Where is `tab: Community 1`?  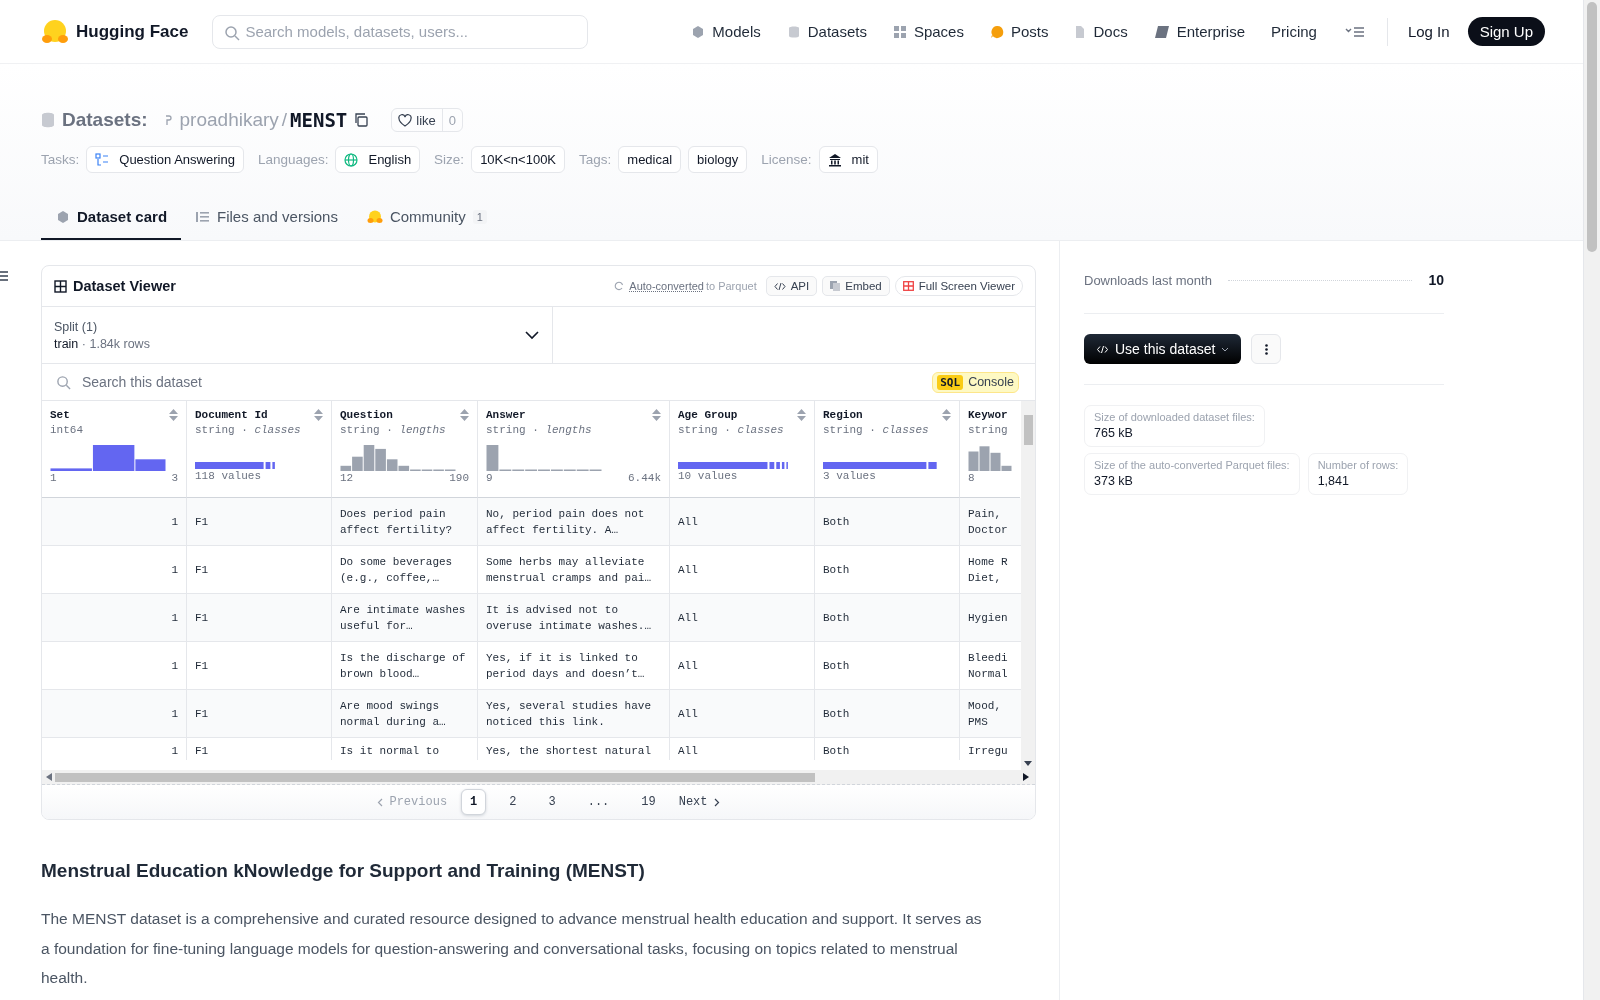
tab: Community 1 is located at coordinates (426, 217).